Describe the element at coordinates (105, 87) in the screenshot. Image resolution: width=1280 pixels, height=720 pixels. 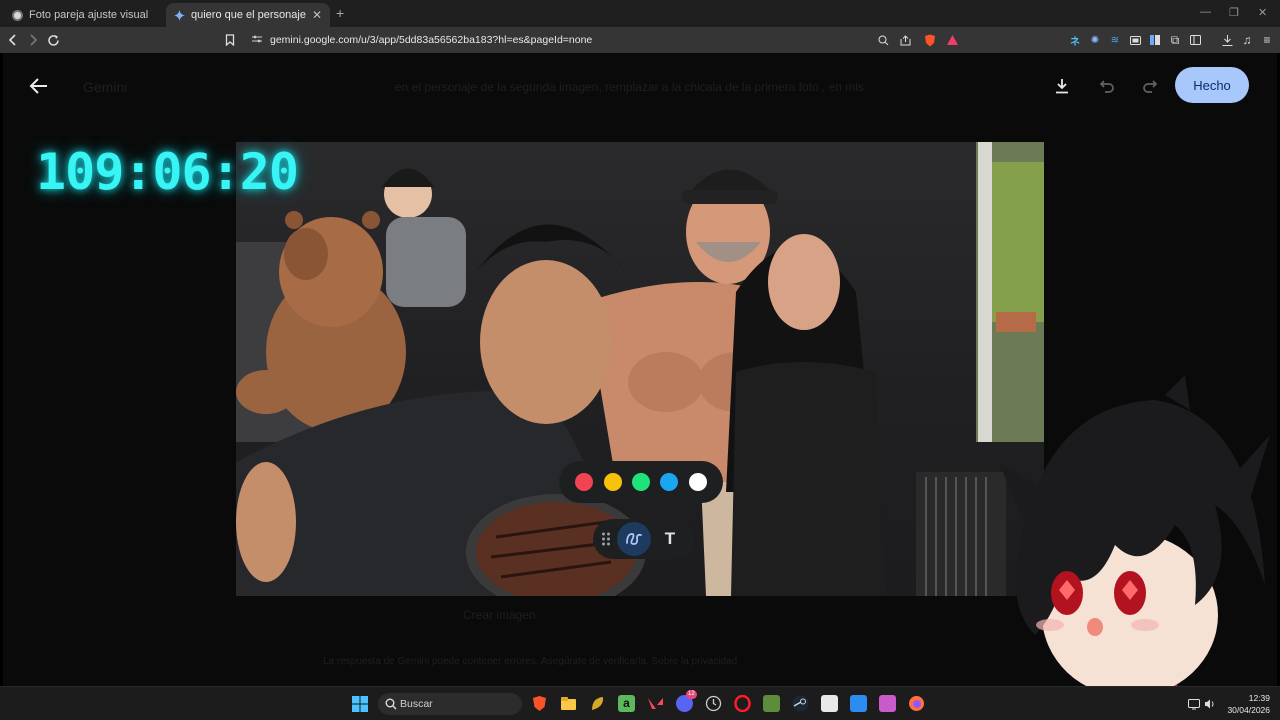
I see `ghost-title: Gemini` at that location.